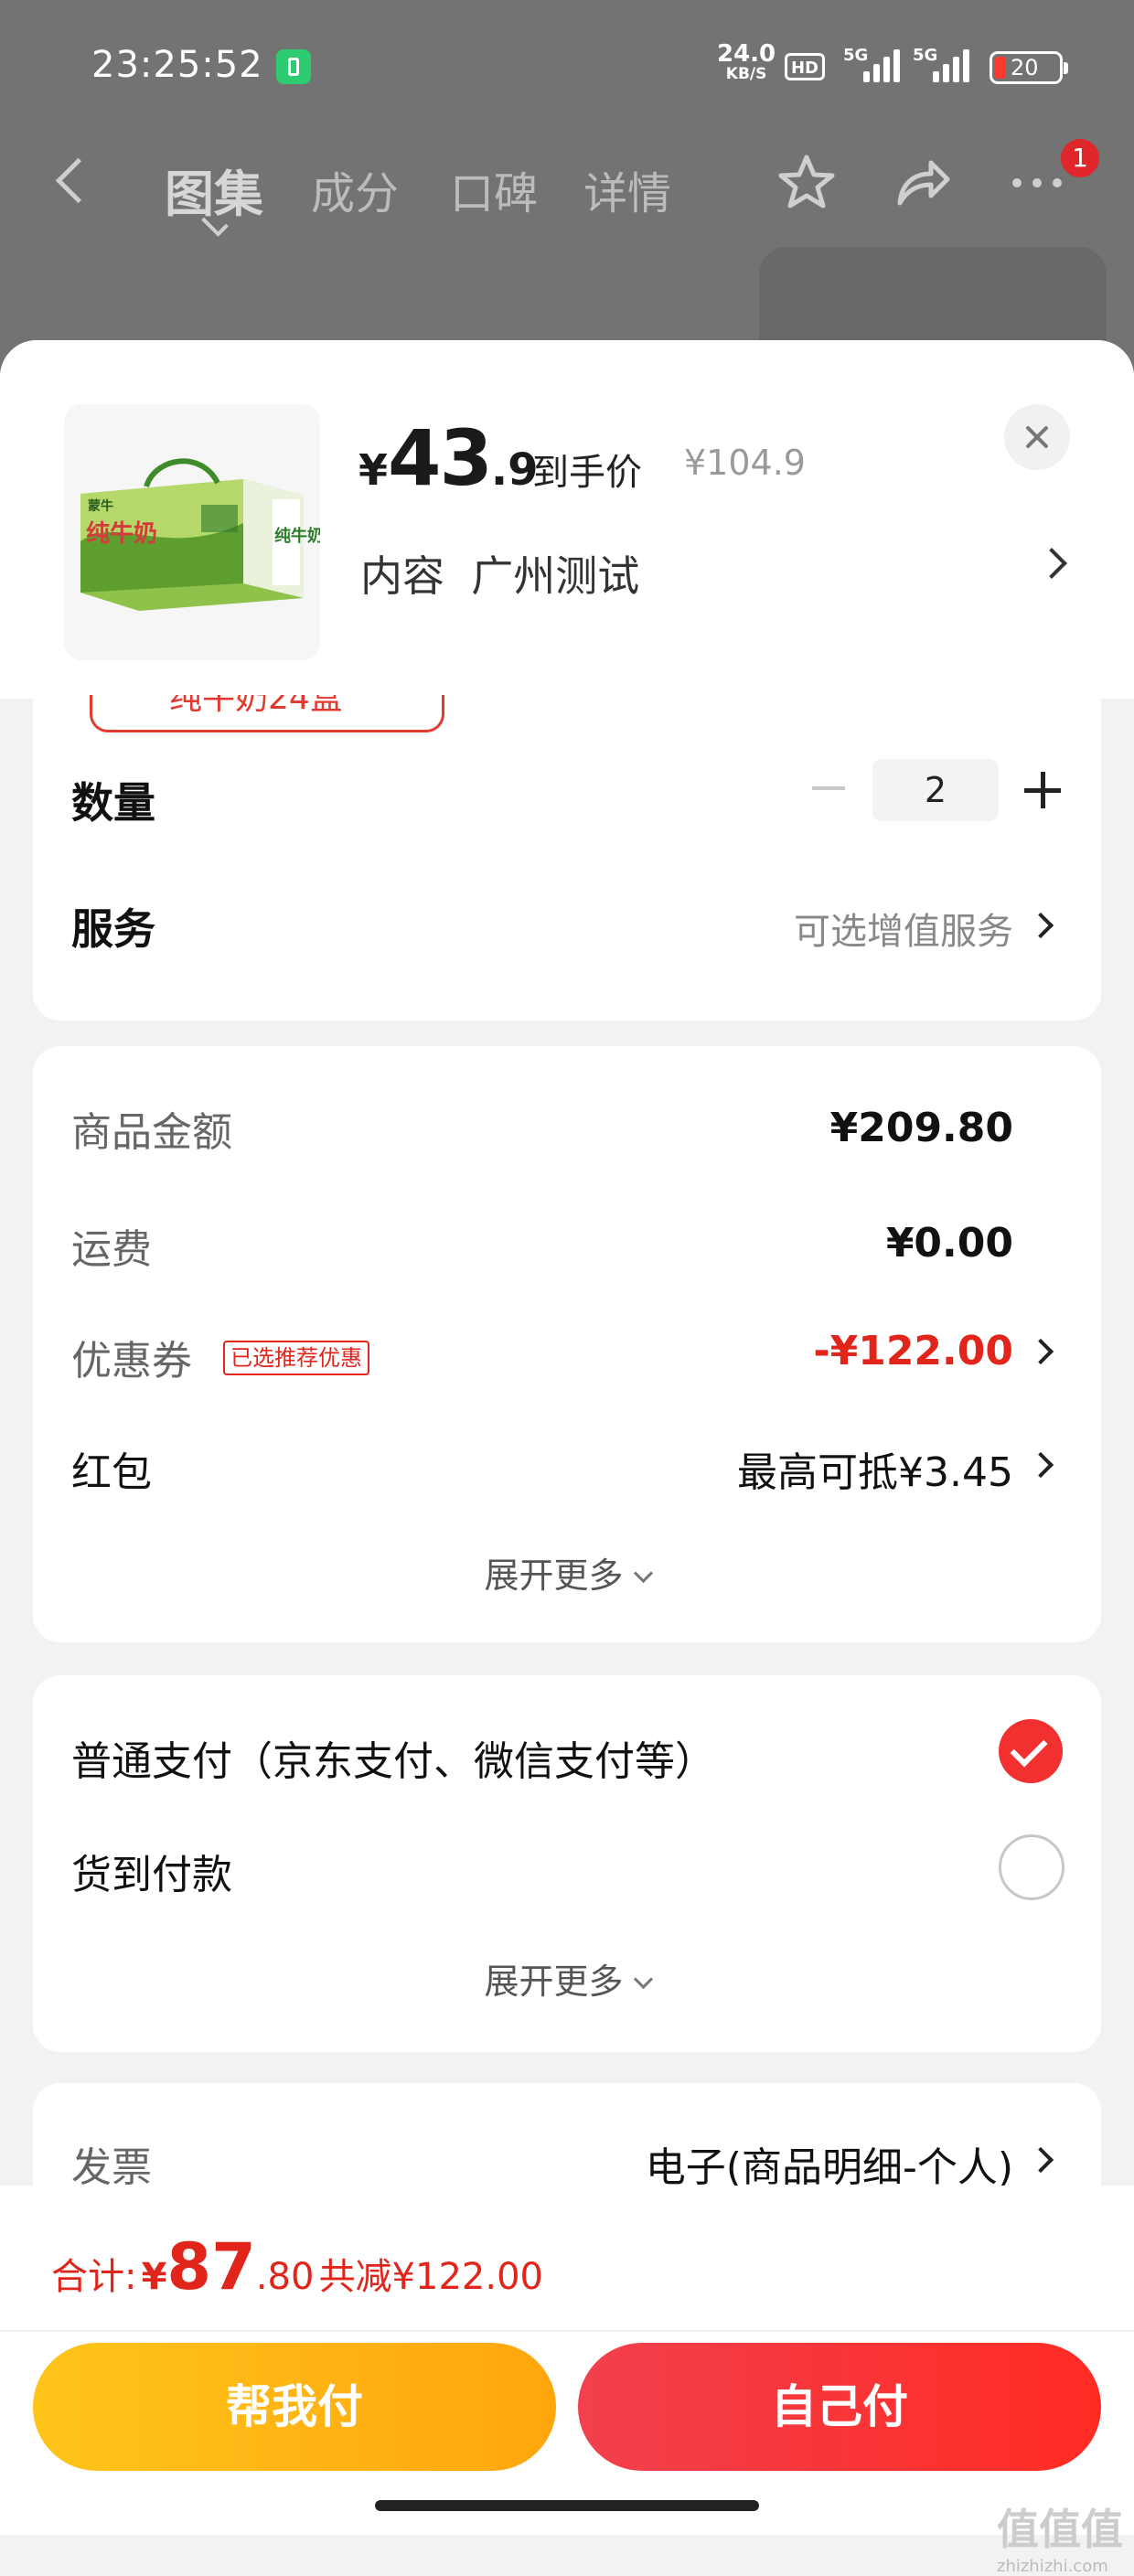  I want to click on tab-details: 详情, so click(627, 189).